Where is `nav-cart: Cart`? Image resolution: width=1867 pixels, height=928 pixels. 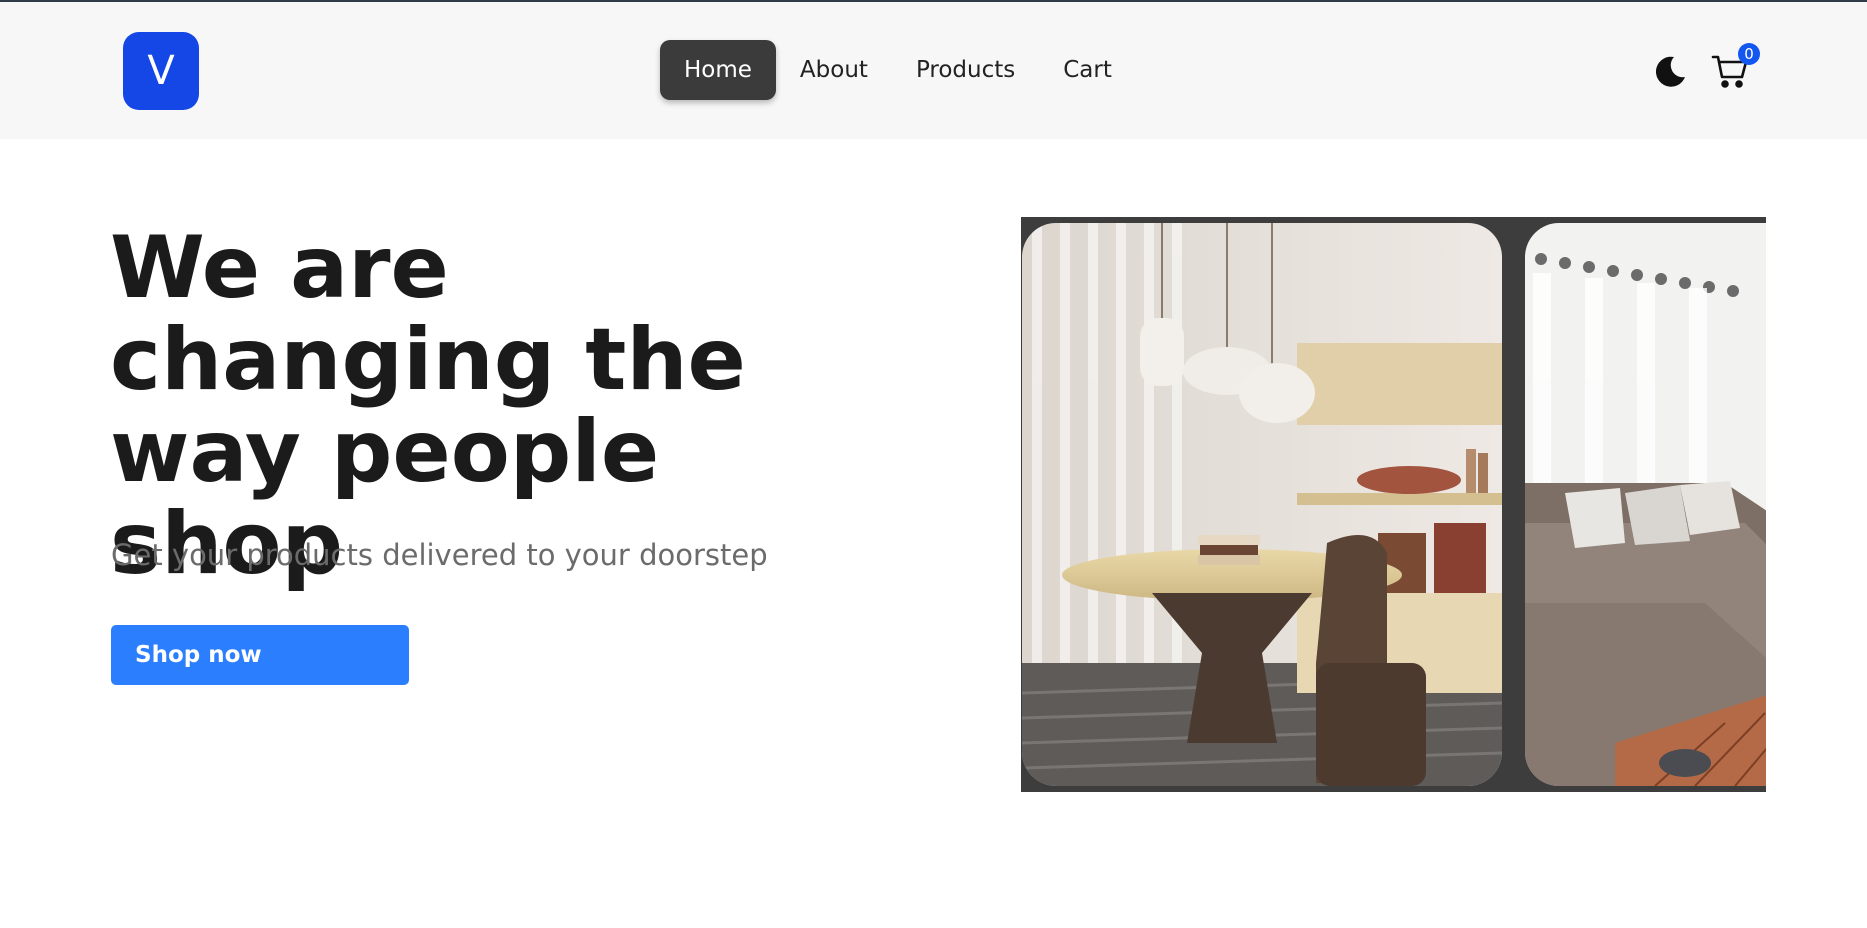
nav-cart: Cart is located at coordinates (1087, 70).